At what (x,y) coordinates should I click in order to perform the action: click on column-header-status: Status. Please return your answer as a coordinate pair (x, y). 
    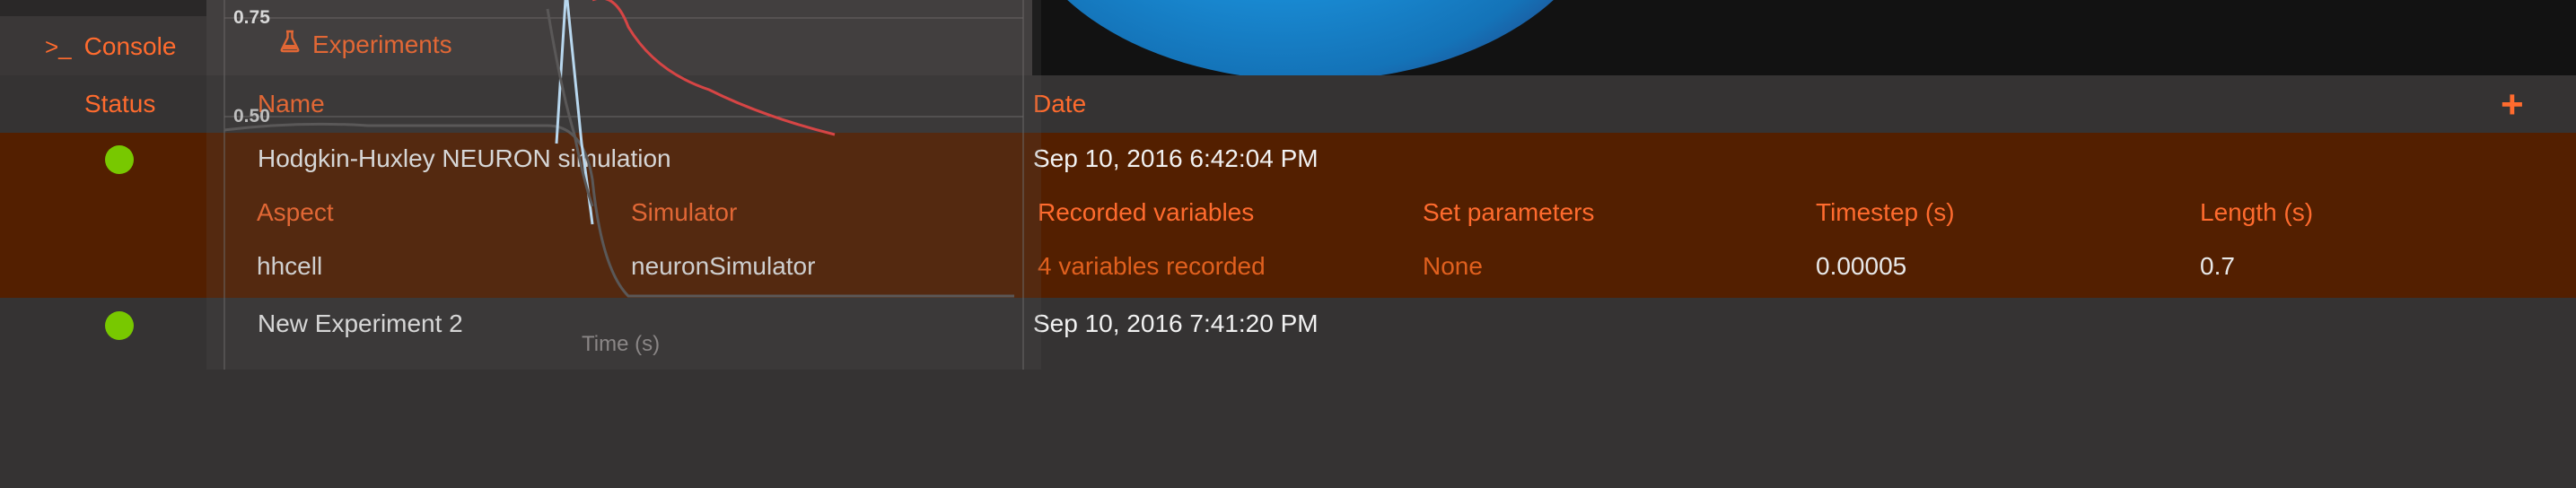
    Looking at the image, I should click on (119, 104).